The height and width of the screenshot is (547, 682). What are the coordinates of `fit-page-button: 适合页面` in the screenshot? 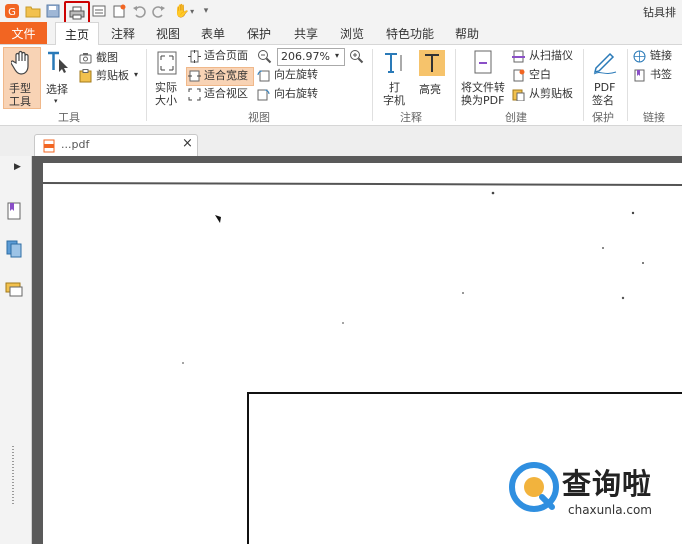 It's located at (220, 57).